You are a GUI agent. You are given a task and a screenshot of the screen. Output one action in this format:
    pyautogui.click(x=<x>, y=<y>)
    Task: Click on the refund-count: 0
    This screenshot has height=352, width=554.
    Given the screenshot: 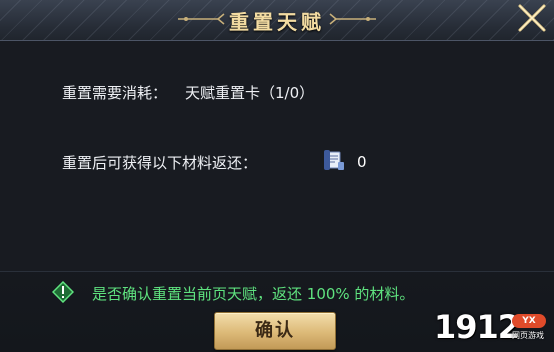 What is the action you would take?
    pyautogui.click(x=362, y=162)
    